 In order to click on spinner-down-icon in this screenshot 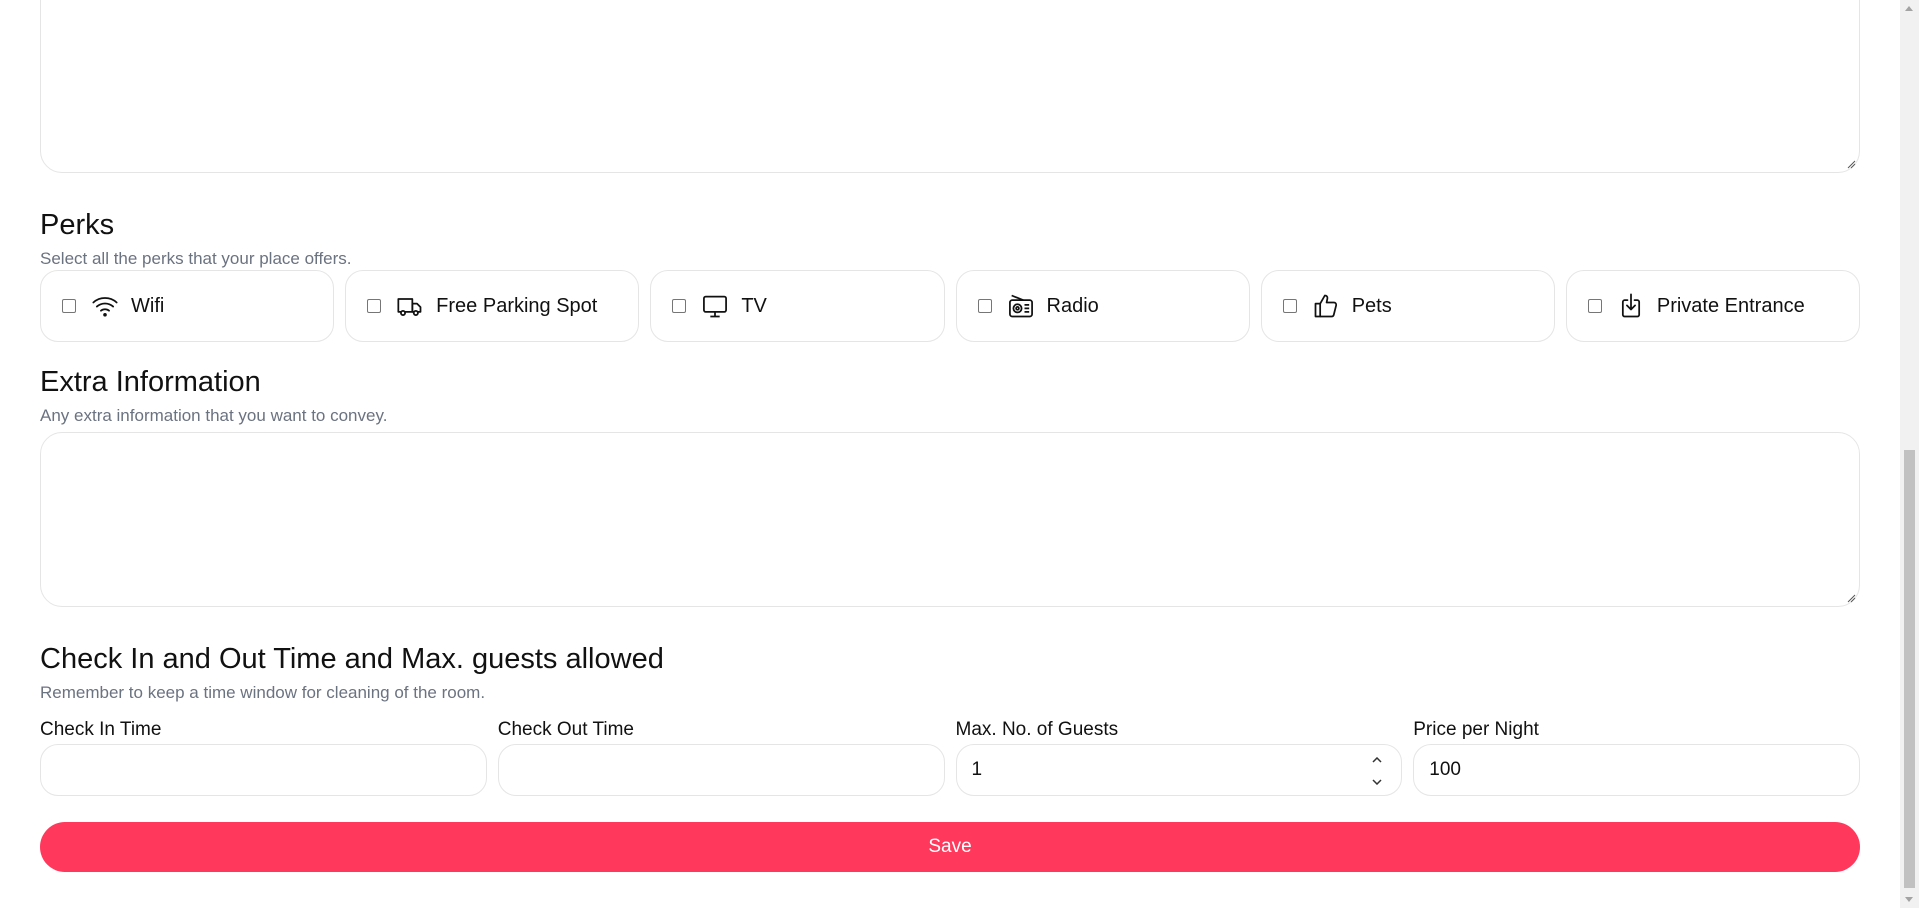, I will do `click(1377, 782)`.